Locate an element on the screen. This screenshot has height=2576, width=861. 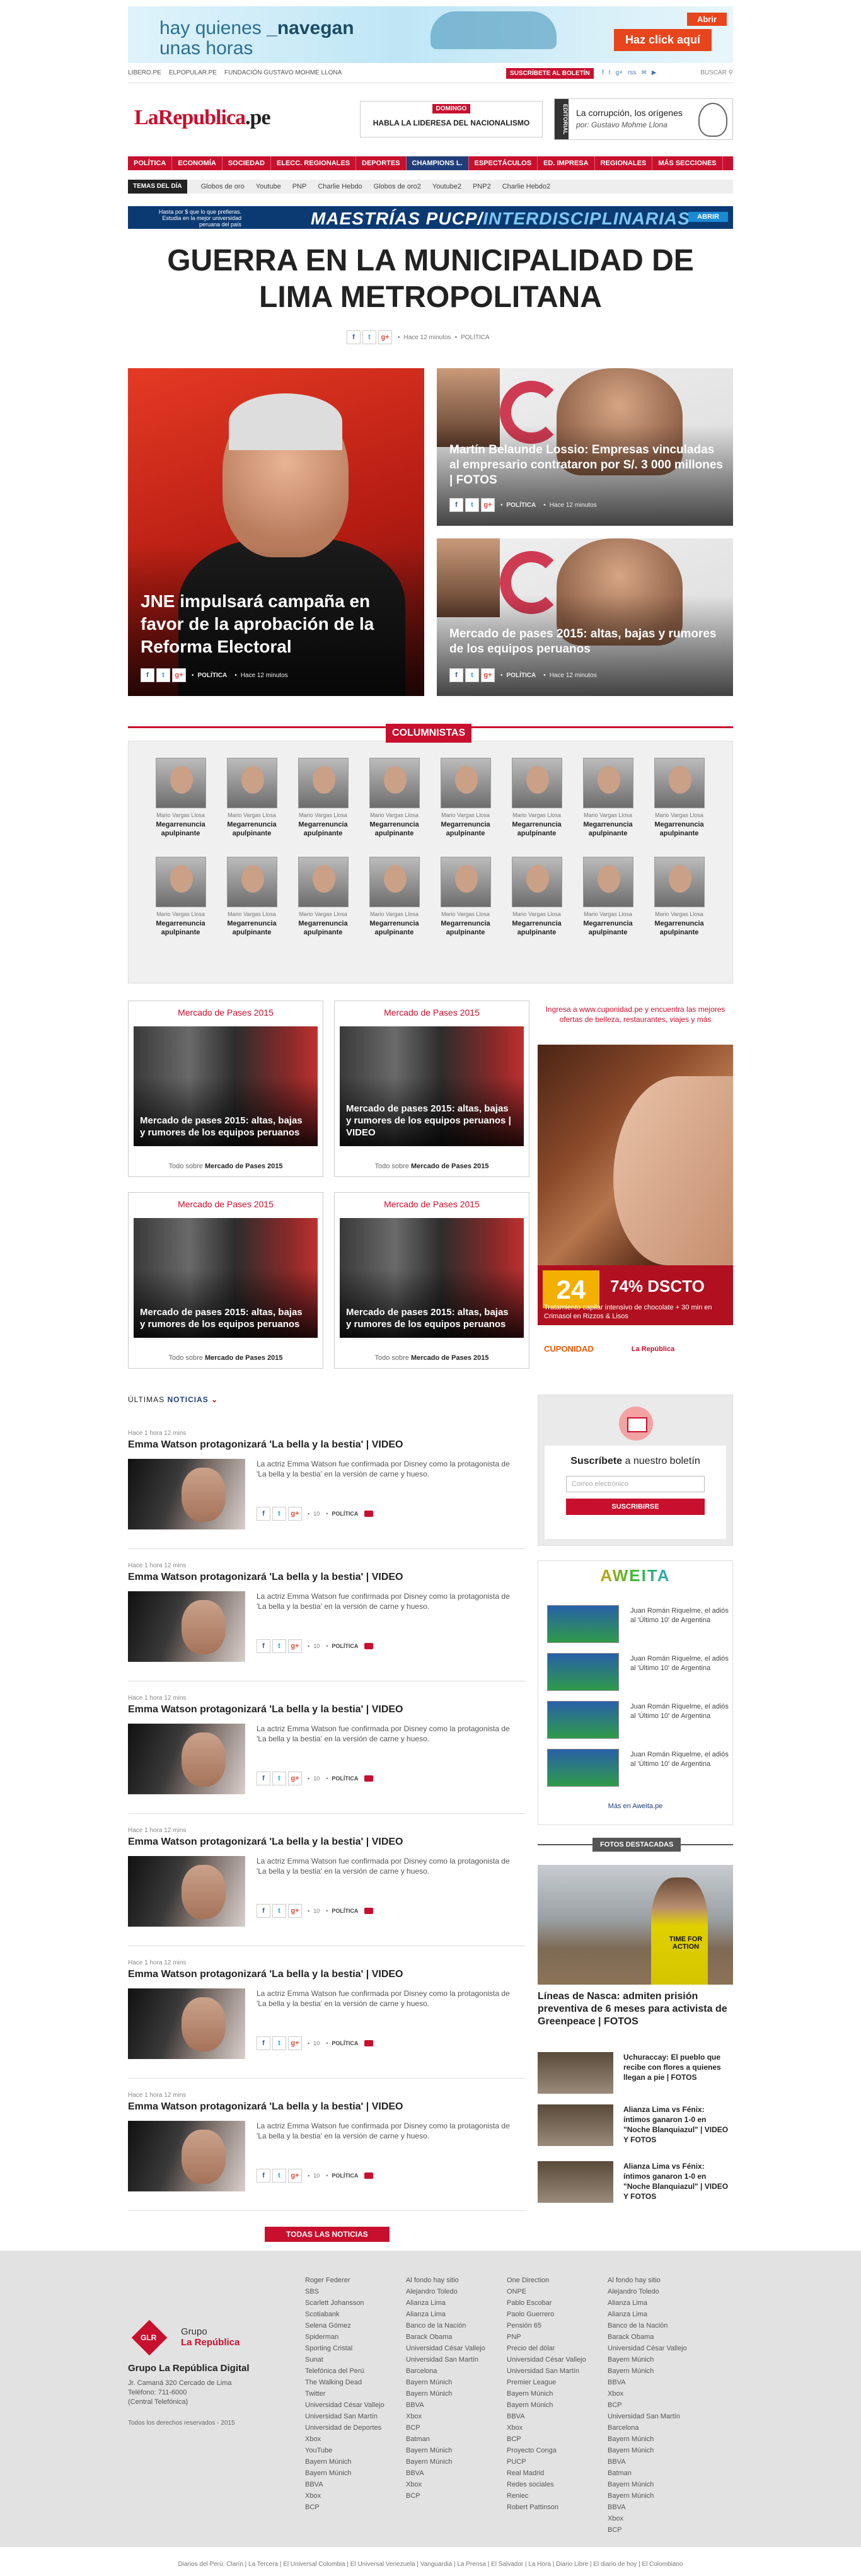
footer-link: Al fondo hay sitio is located at coordinates (655, 2280).